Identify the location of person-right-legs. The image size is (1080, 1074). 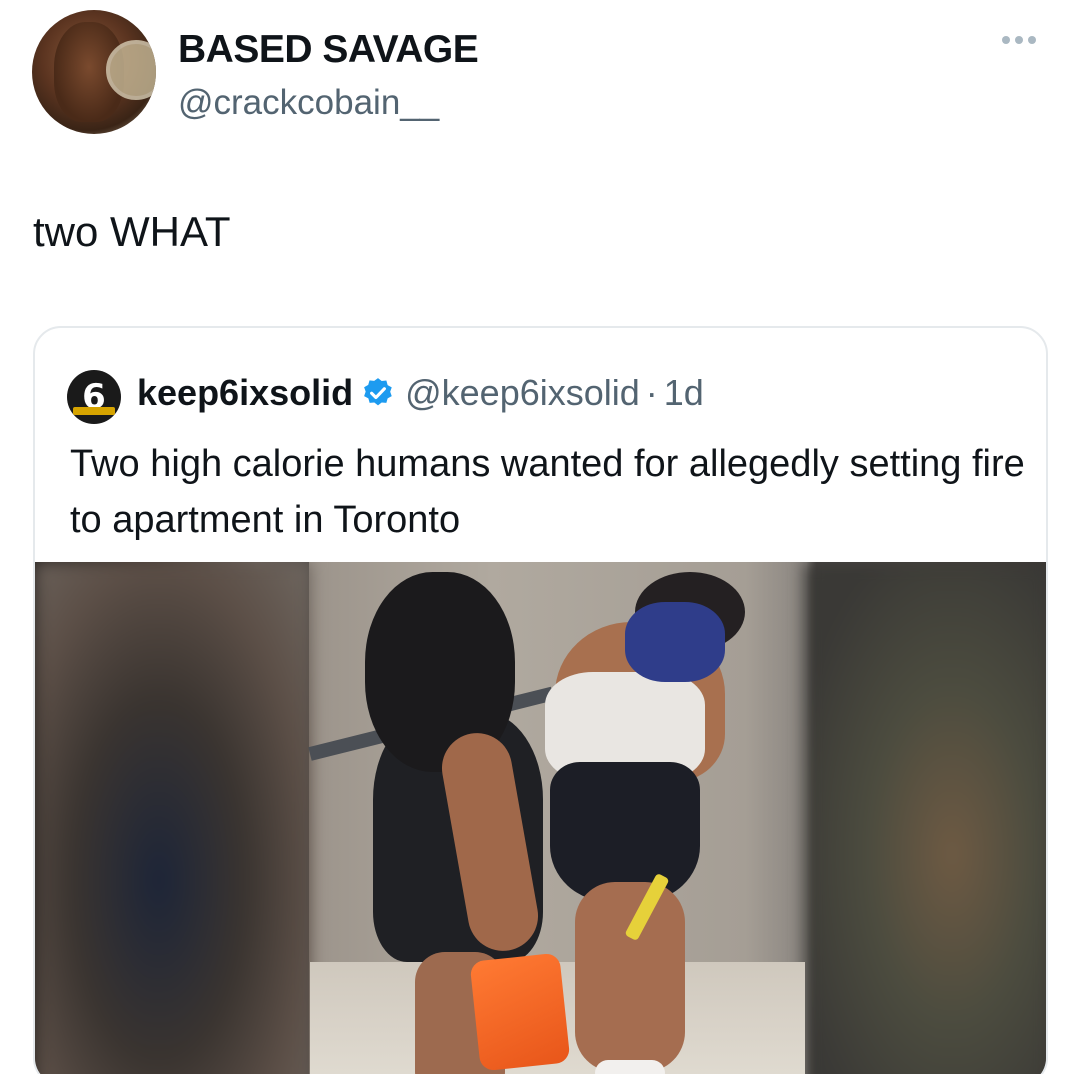
(630, 977).